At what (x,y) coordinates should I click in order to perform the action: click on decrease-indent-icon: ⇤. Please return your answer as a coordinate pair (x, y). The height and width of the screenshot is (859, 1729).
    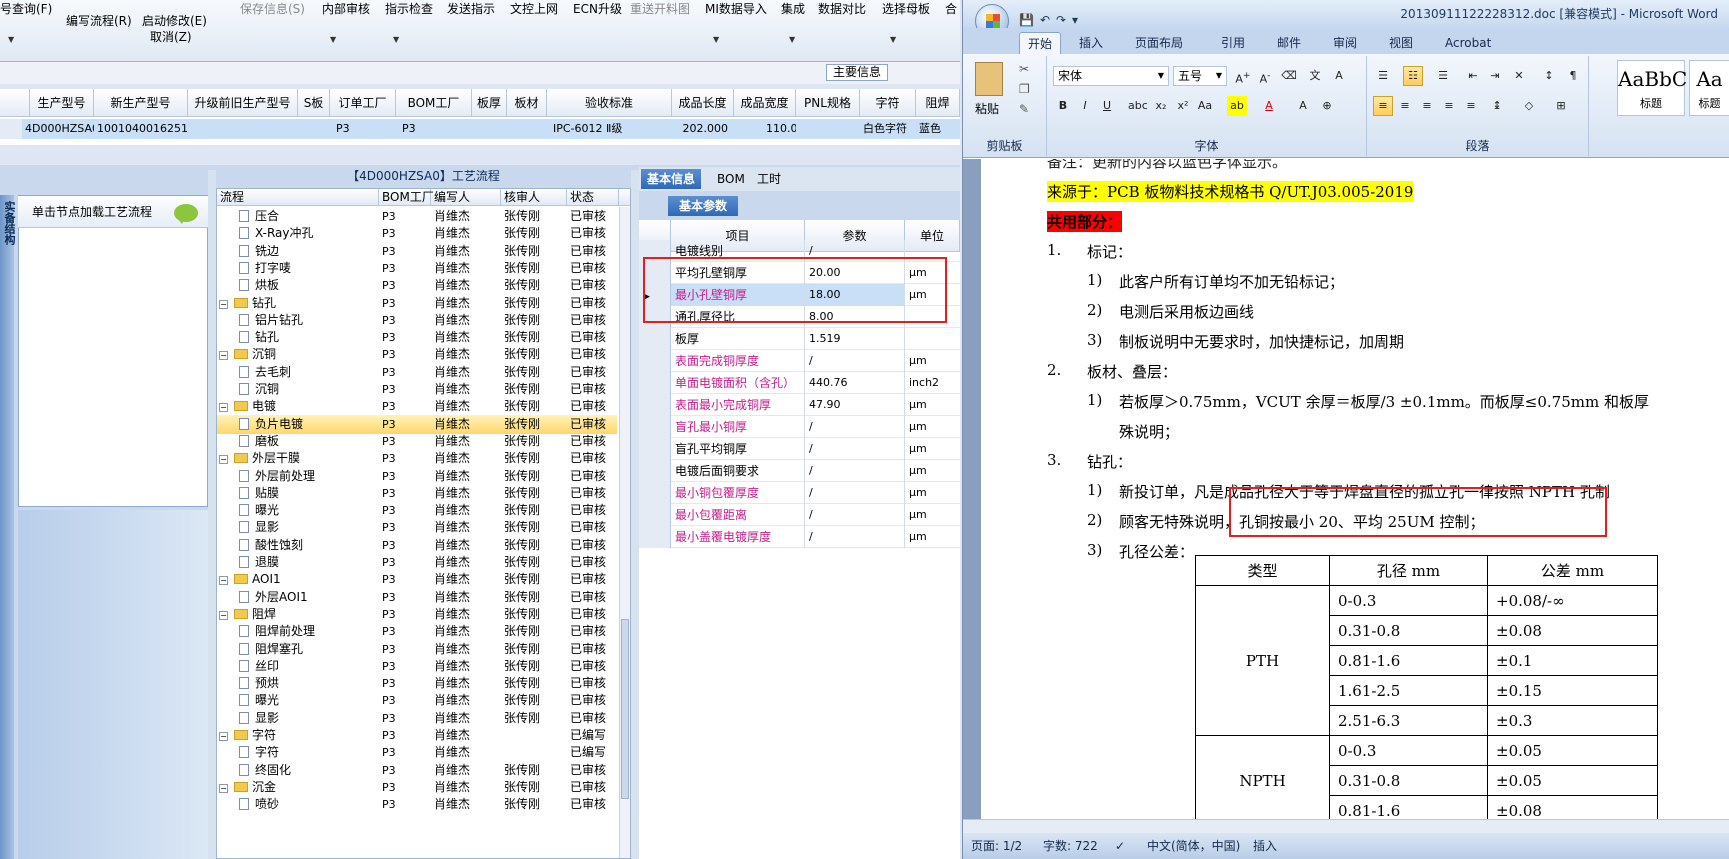
    Looking at the image, I should click on (1473, 76).